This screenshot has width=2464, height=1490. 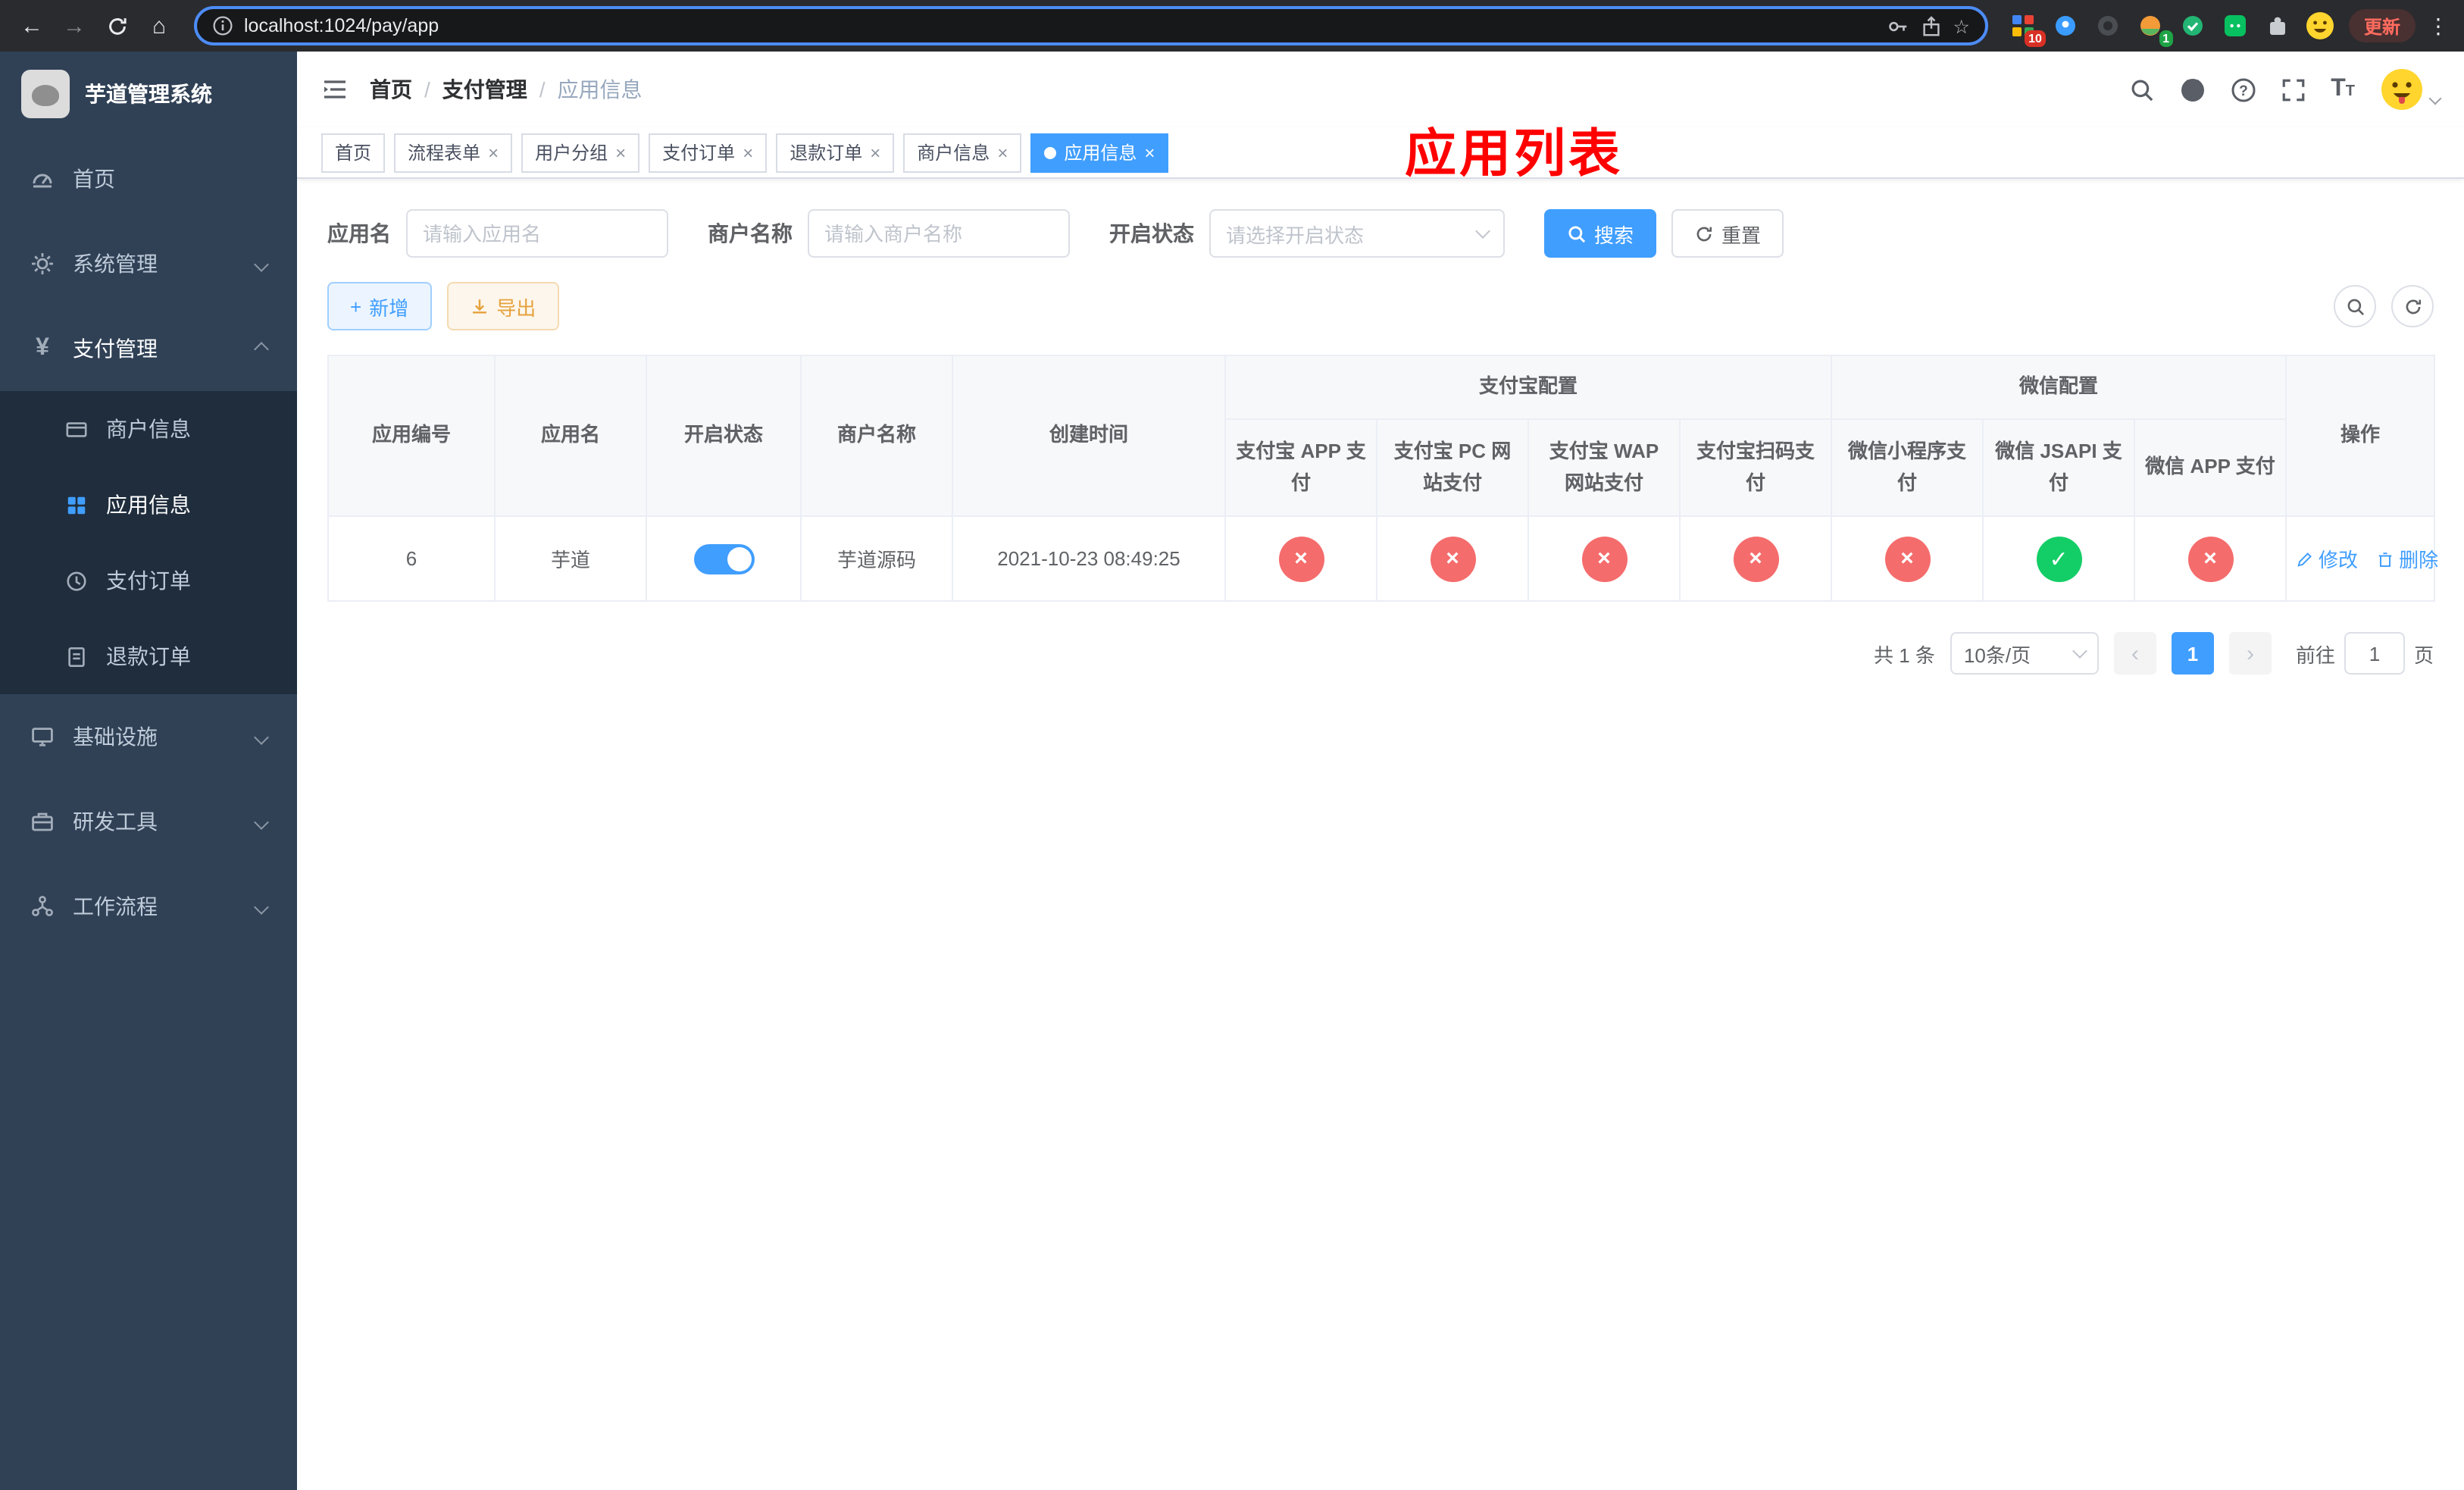 I want to click on toggle-search-icon, so click(x=2355, y=306).